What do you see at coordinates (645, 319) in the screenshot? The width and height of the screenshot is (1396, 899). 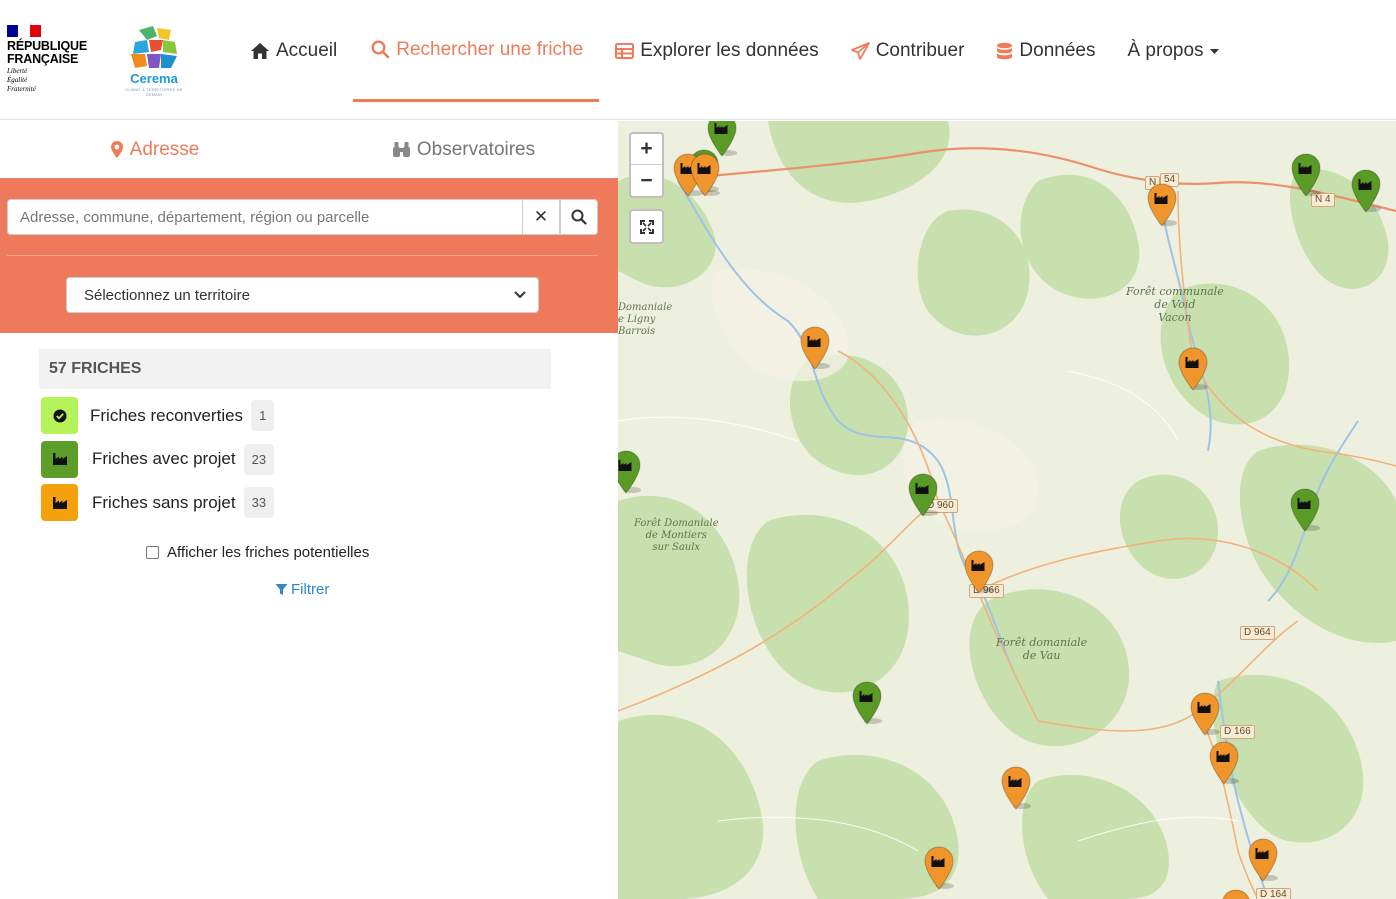 I see `map-label-ligny: Domaniale e Ligny Barrois` at bounding box center [645, 319].